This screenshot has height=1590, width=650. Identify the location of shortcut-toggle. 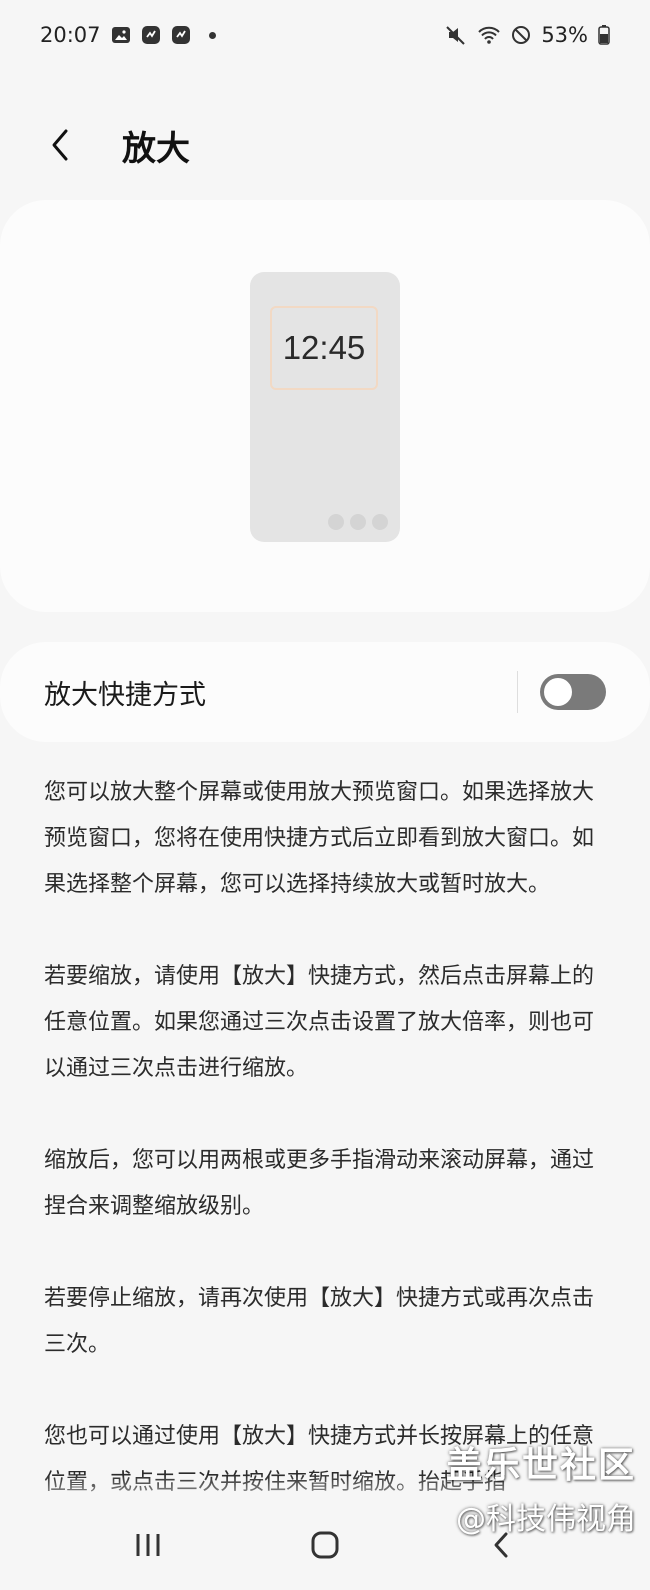
(573, 692).